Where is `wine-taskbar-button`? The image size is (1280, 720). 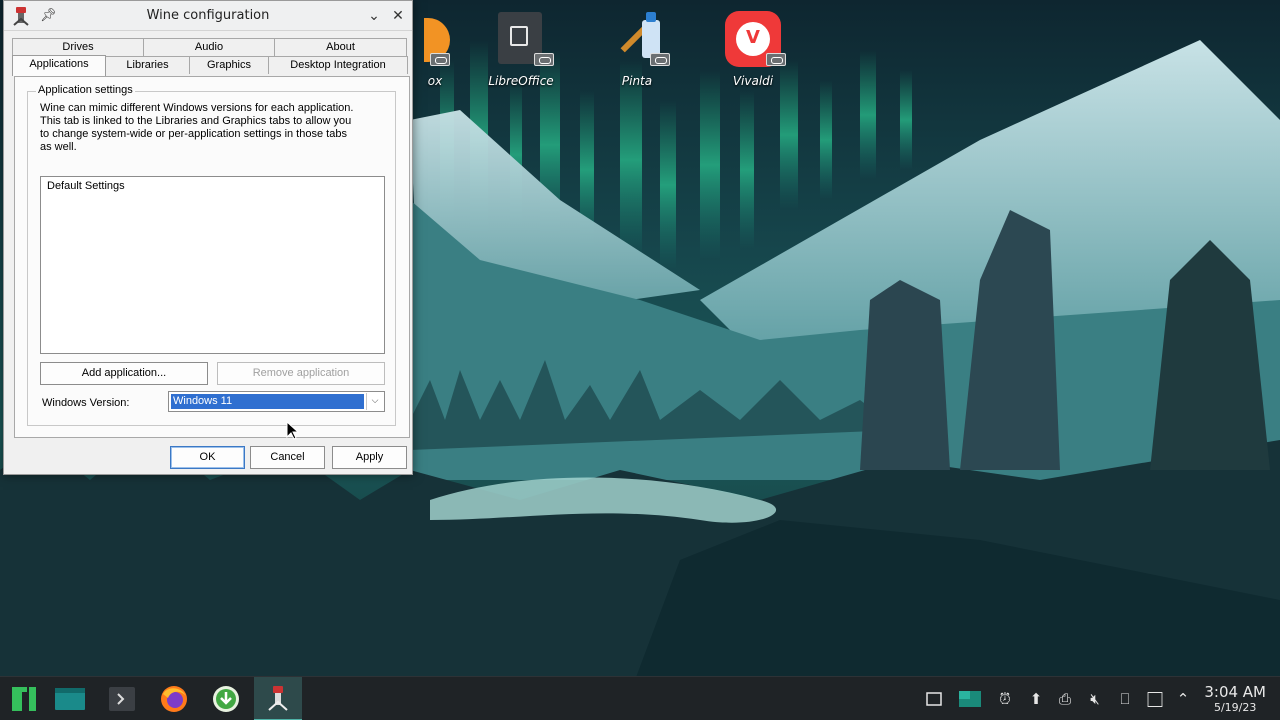
wine-taskbar-button is located at coordinates (278, 698).